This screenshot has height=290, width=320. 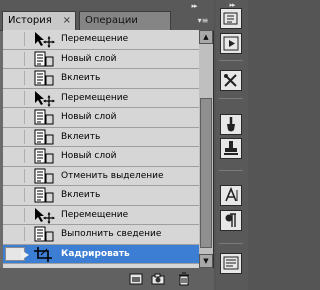 I want to click on crop-tool-icon, so click(x=43, y=254).